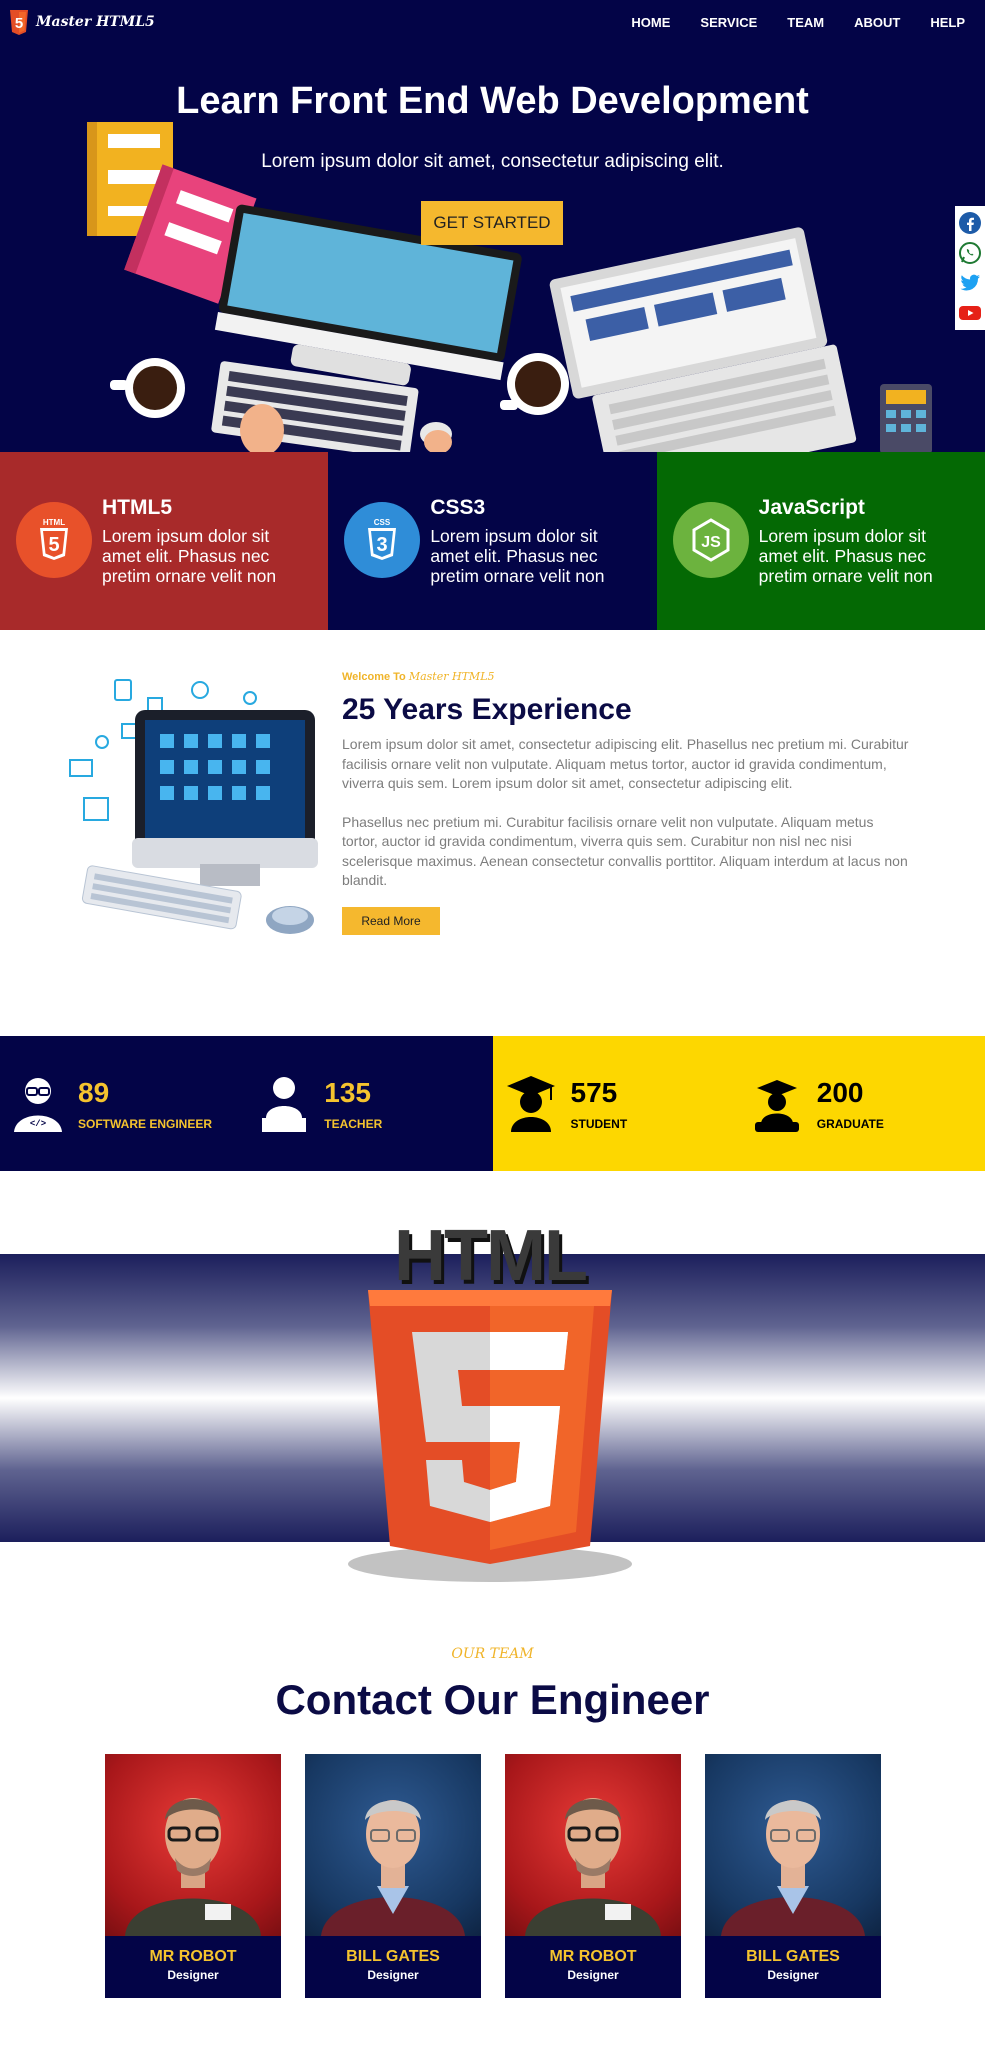  What do you see at coordinates (487, 709) in the screenshot?
I see `about-title: 25 Years Experience` at bounding box center [487, 709].